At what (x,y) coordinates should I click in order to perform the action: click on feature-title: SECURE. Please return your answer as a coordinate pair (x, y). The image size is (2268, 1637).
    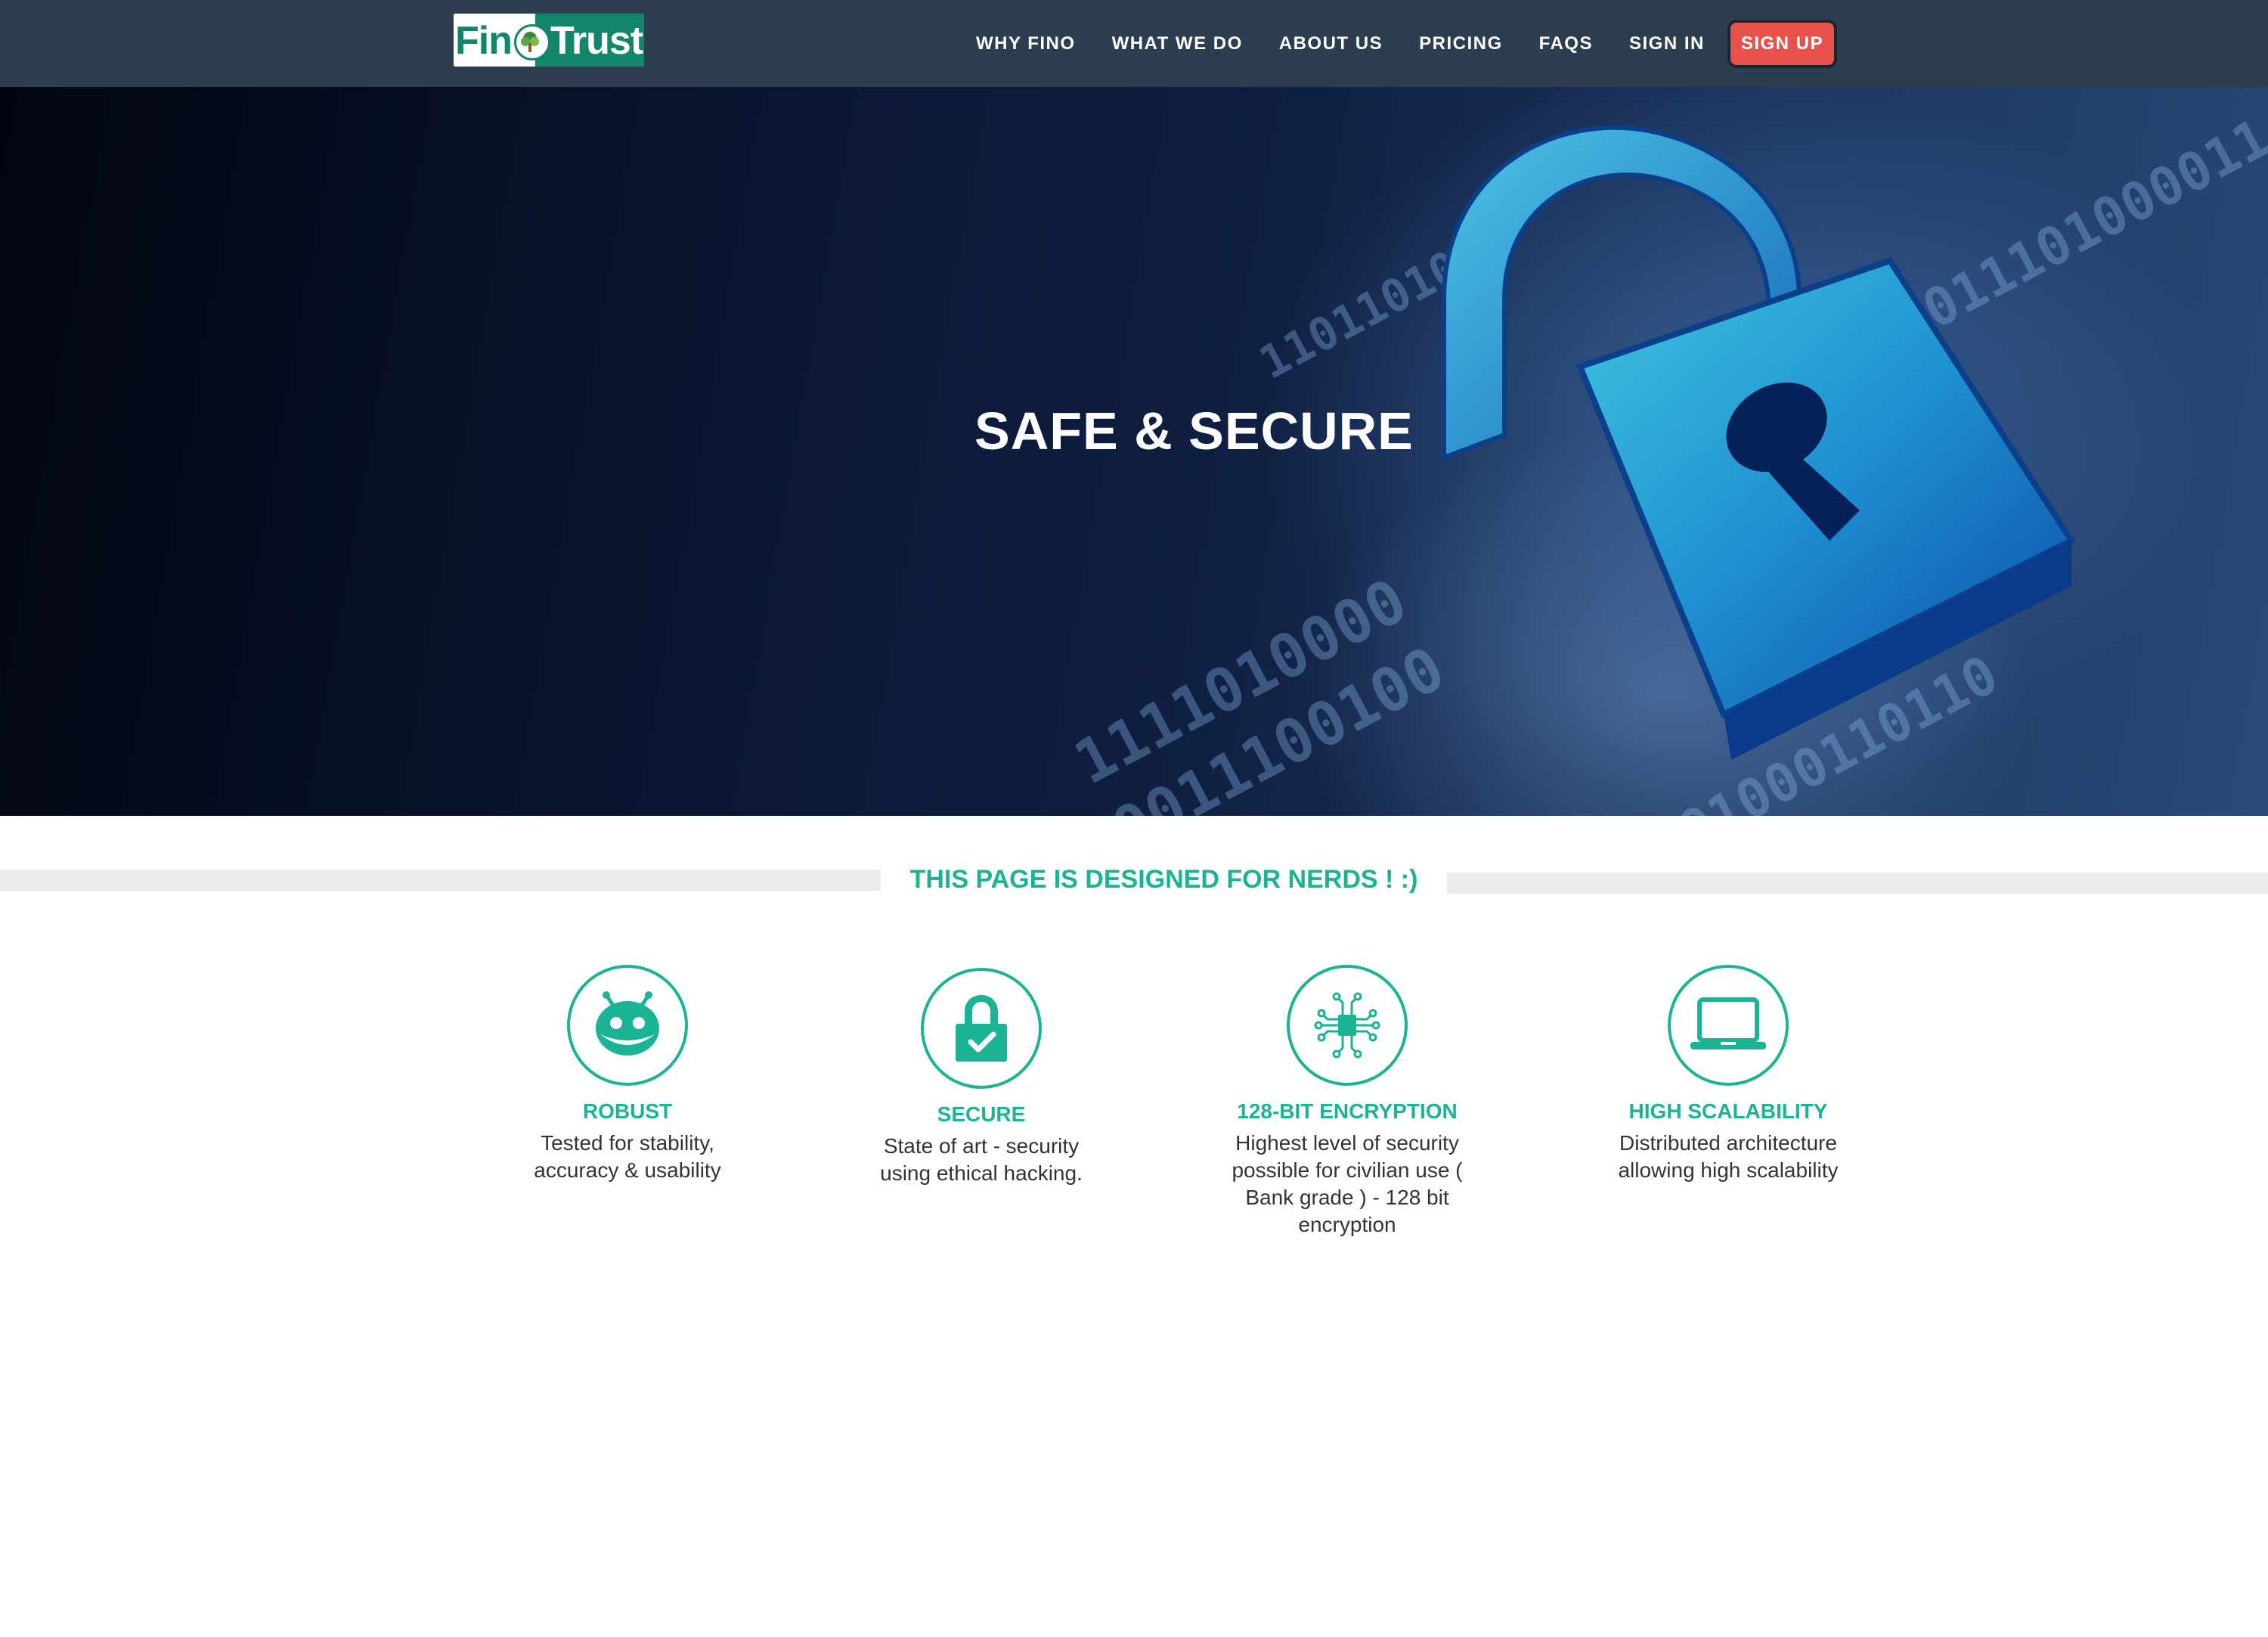
    Looking at the image, I should click on (981, 1114).